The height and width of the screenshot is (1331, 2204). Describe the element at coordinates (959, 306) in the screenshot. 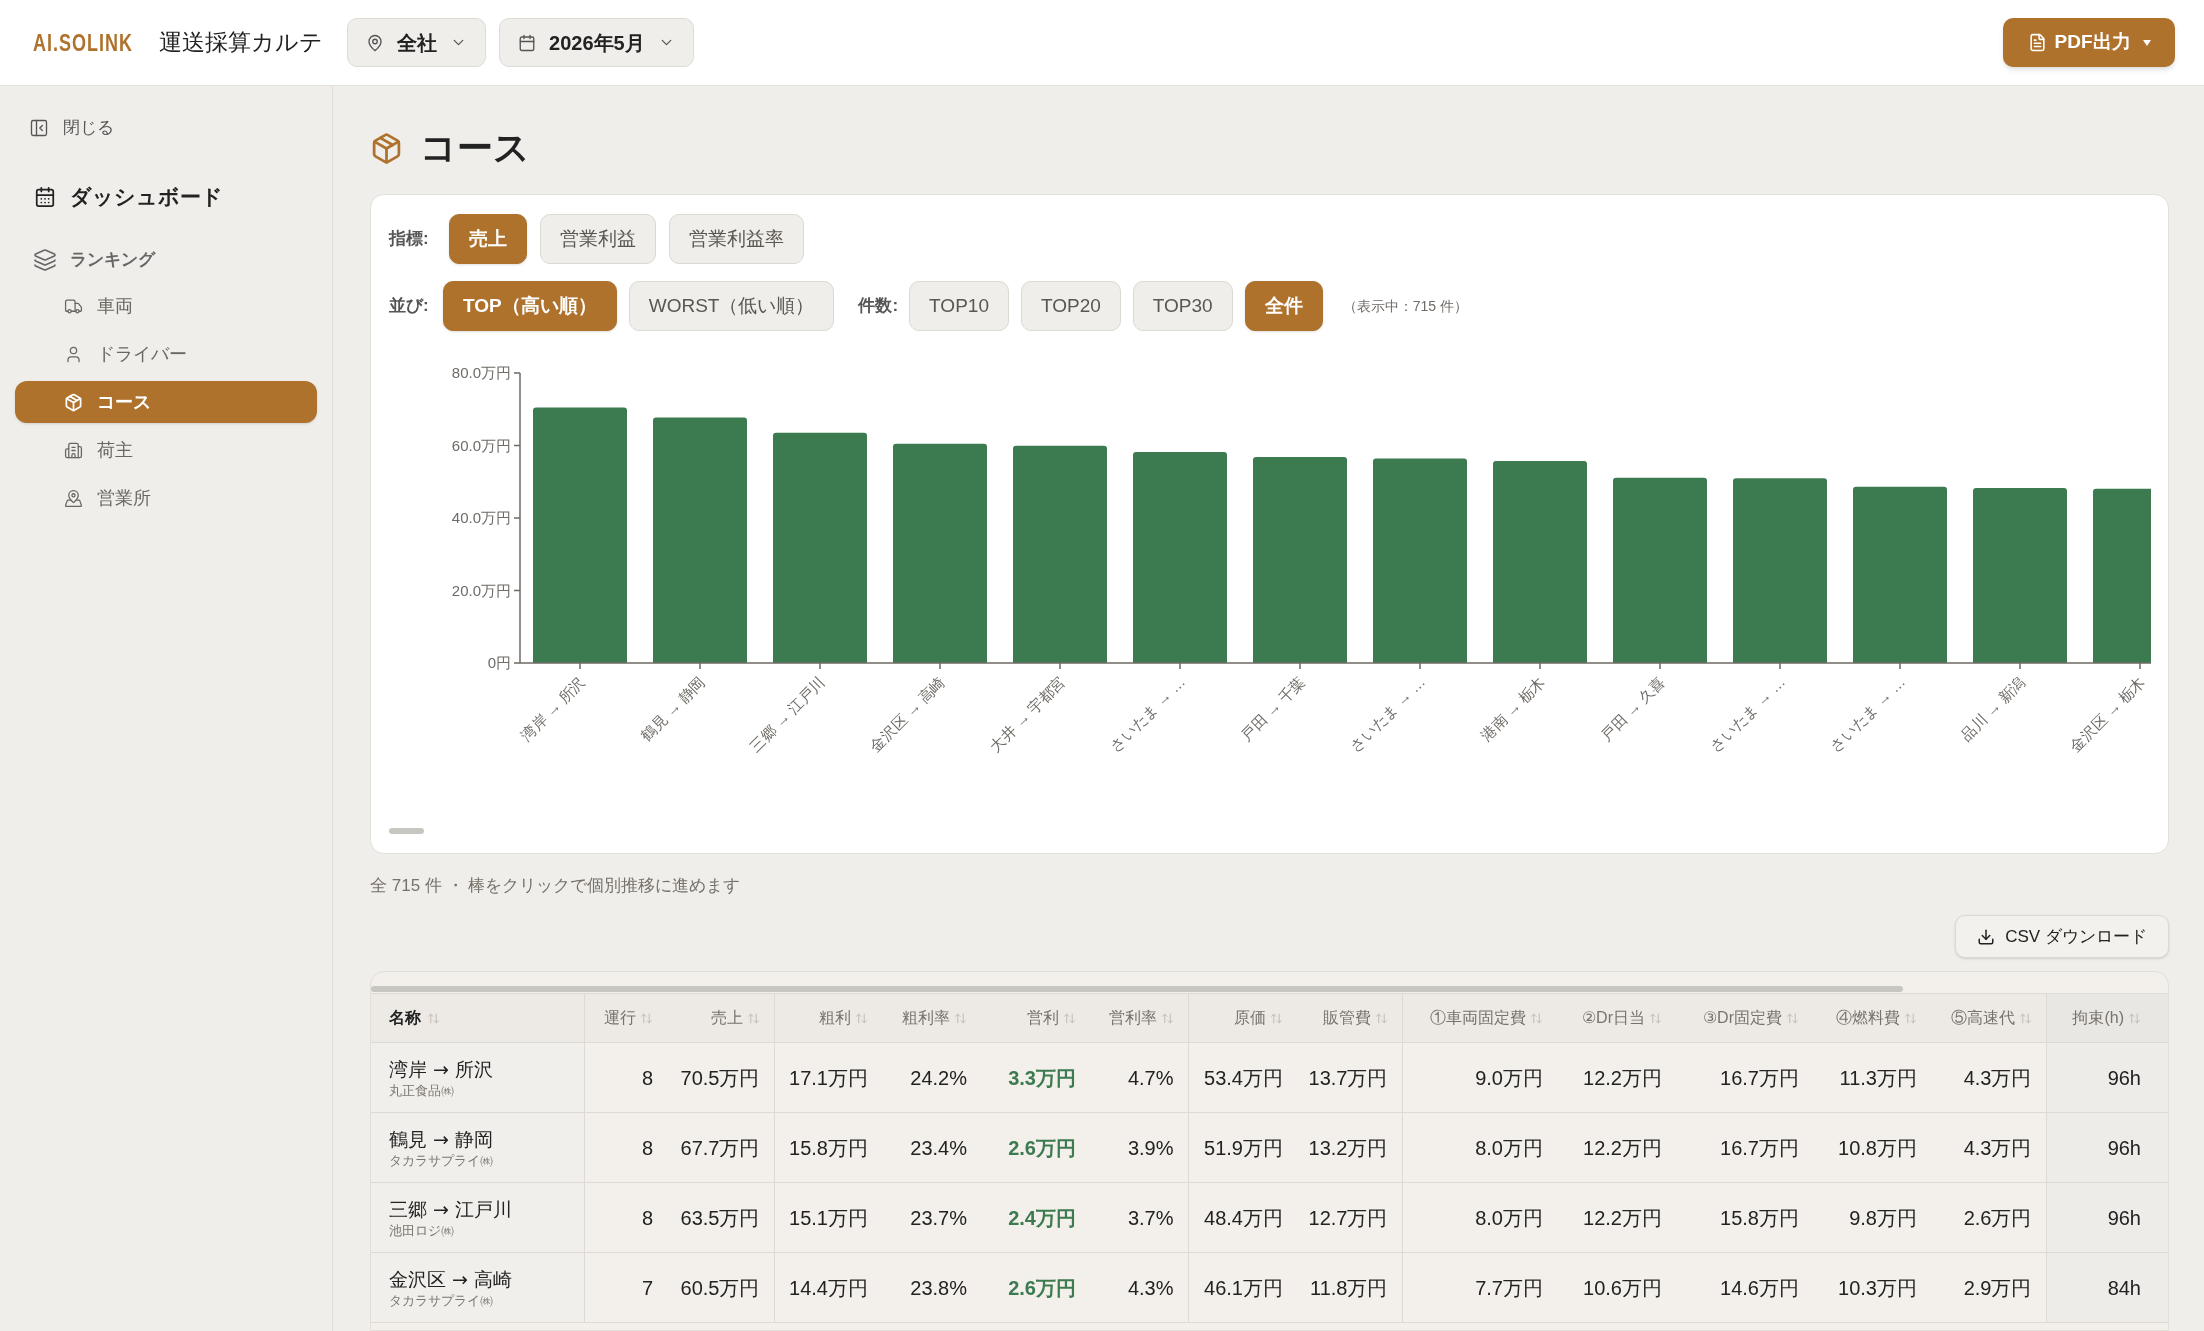

I see `filter-option-button: TOP10` at that location.